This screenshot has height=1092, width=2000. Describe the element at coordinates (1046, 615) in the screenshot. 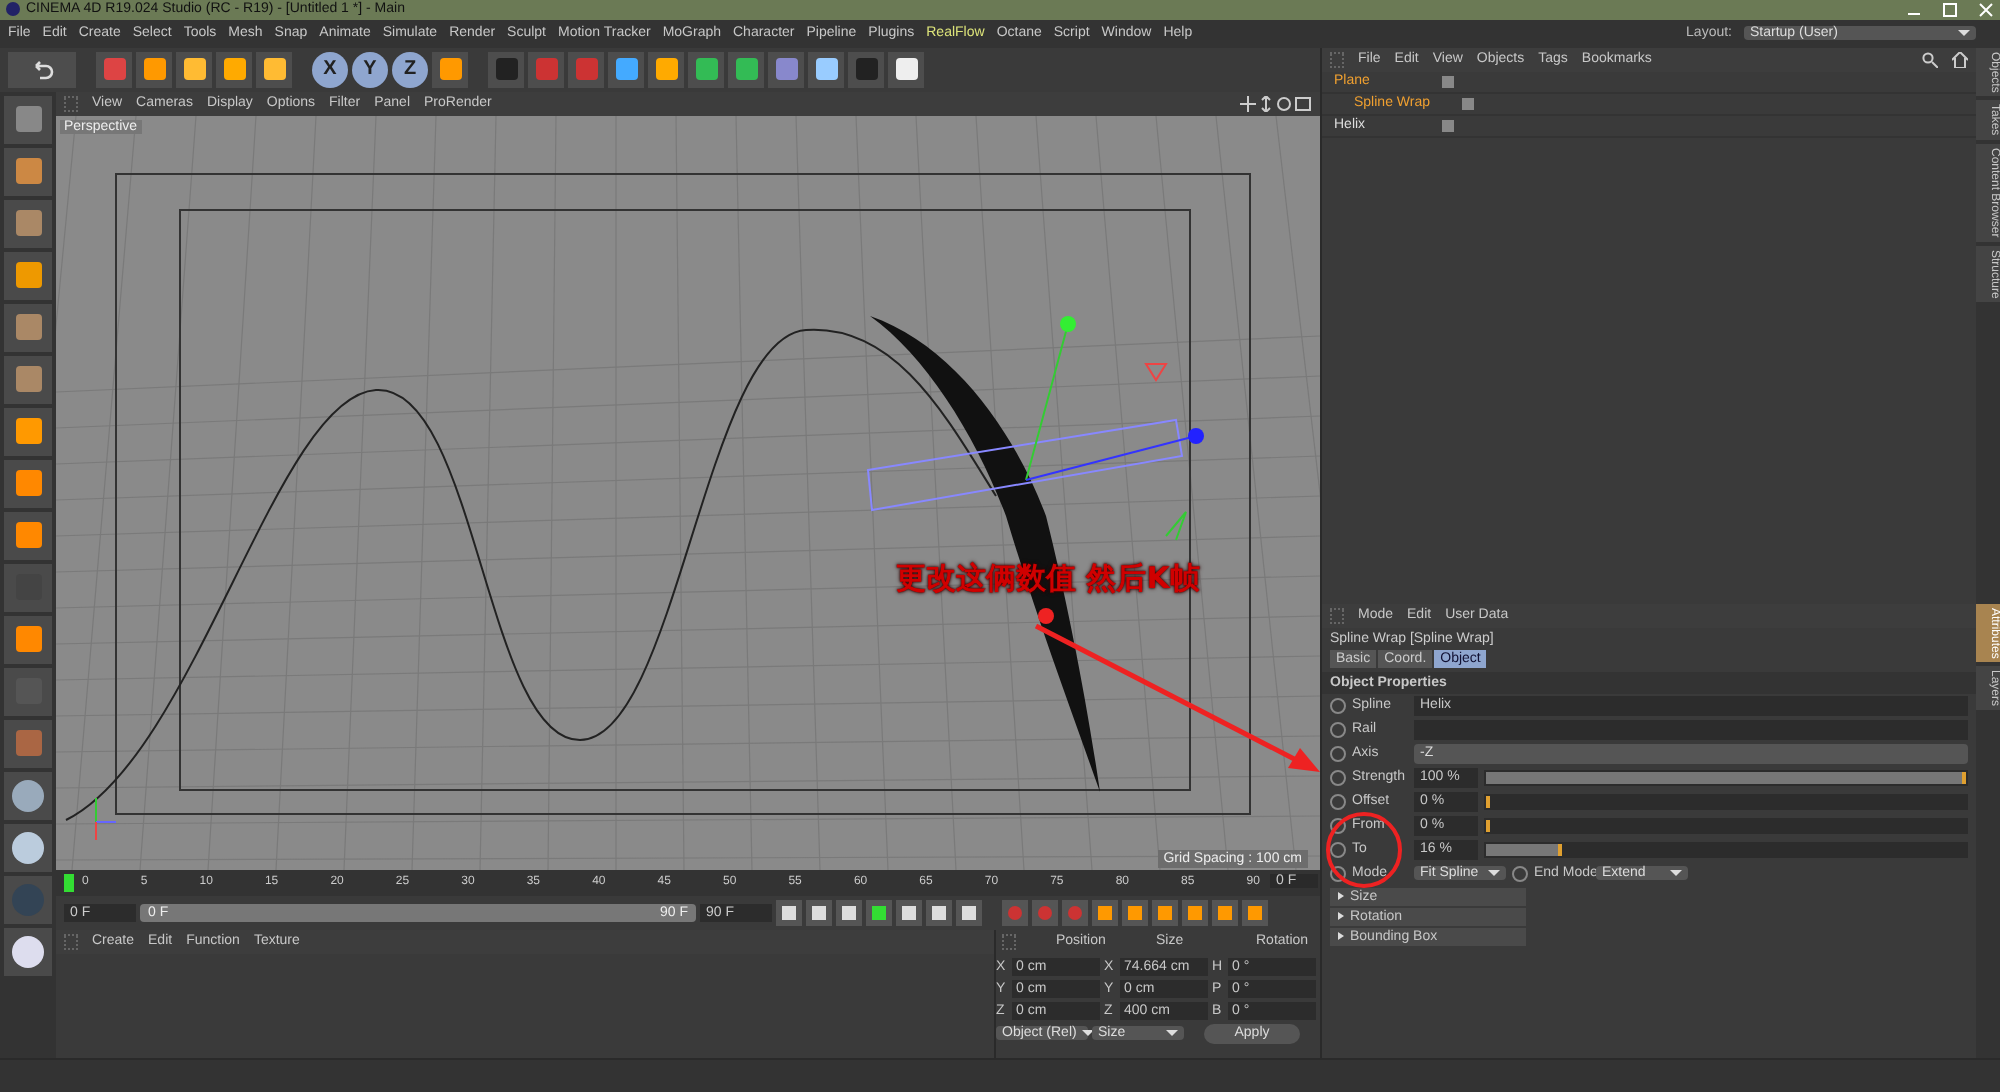

I see `annotation-dot` at that location.